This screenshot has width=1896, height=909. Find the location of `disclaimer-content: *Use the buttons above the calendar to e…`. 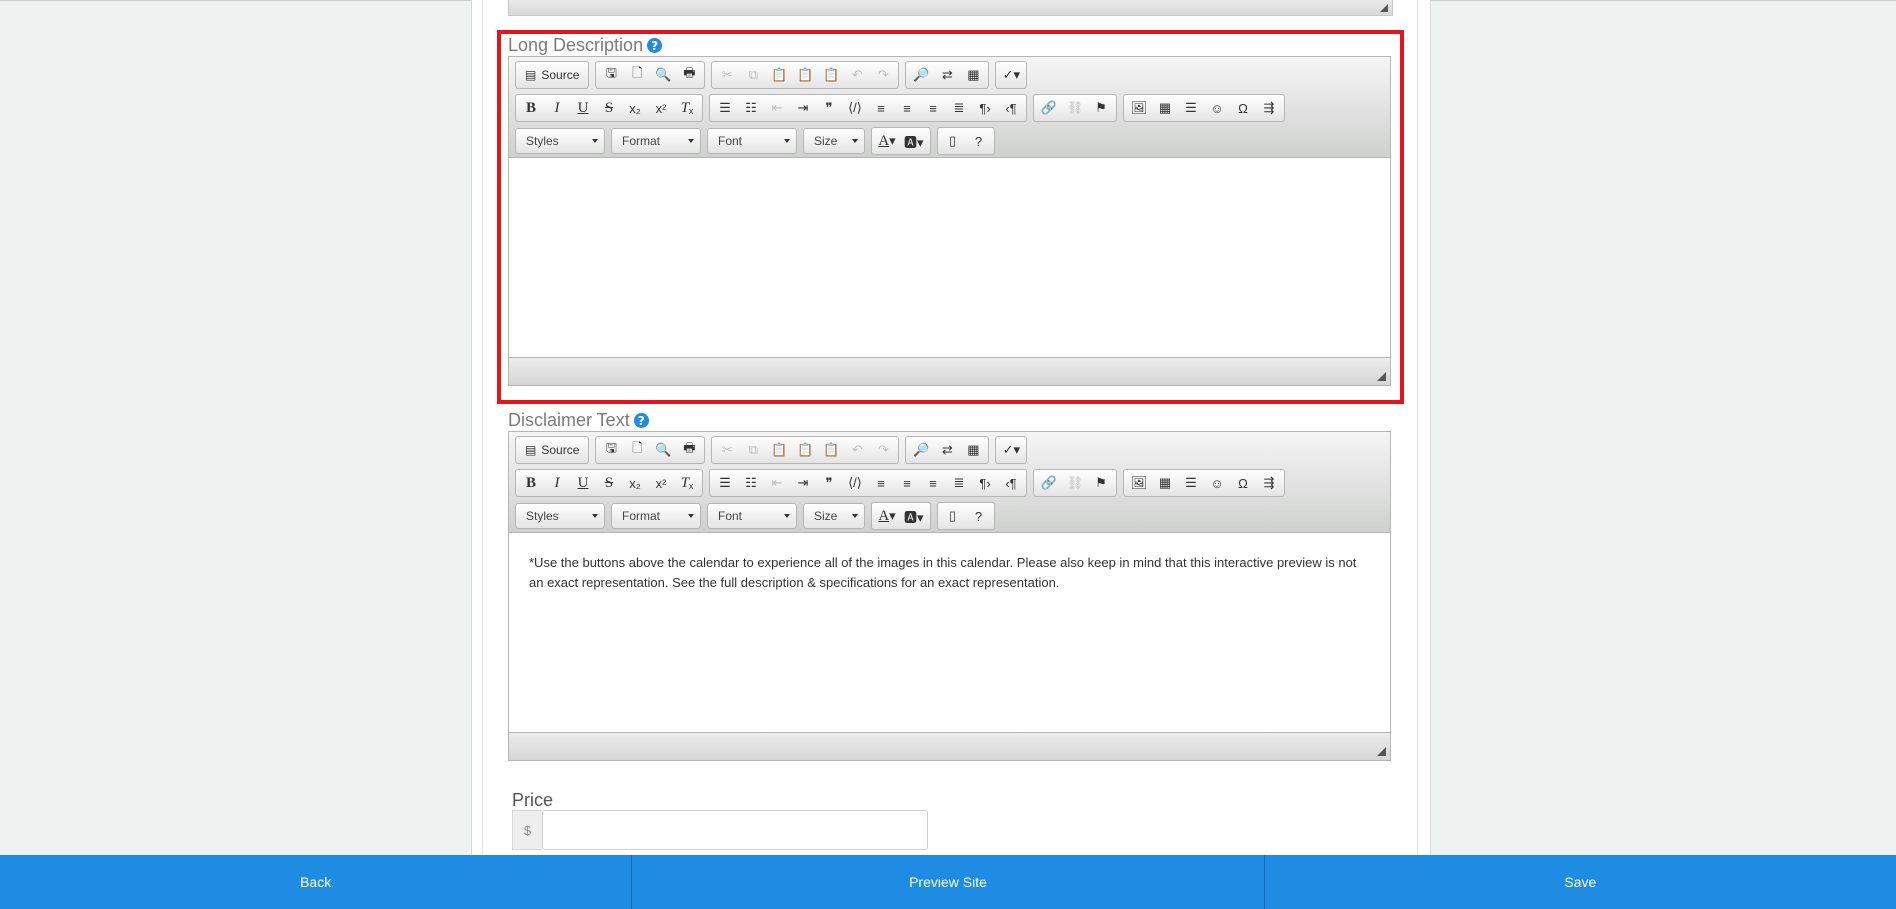

disclaimer-content: *Use the buttons above the calendar to e… is located at coordinates (949, 632).